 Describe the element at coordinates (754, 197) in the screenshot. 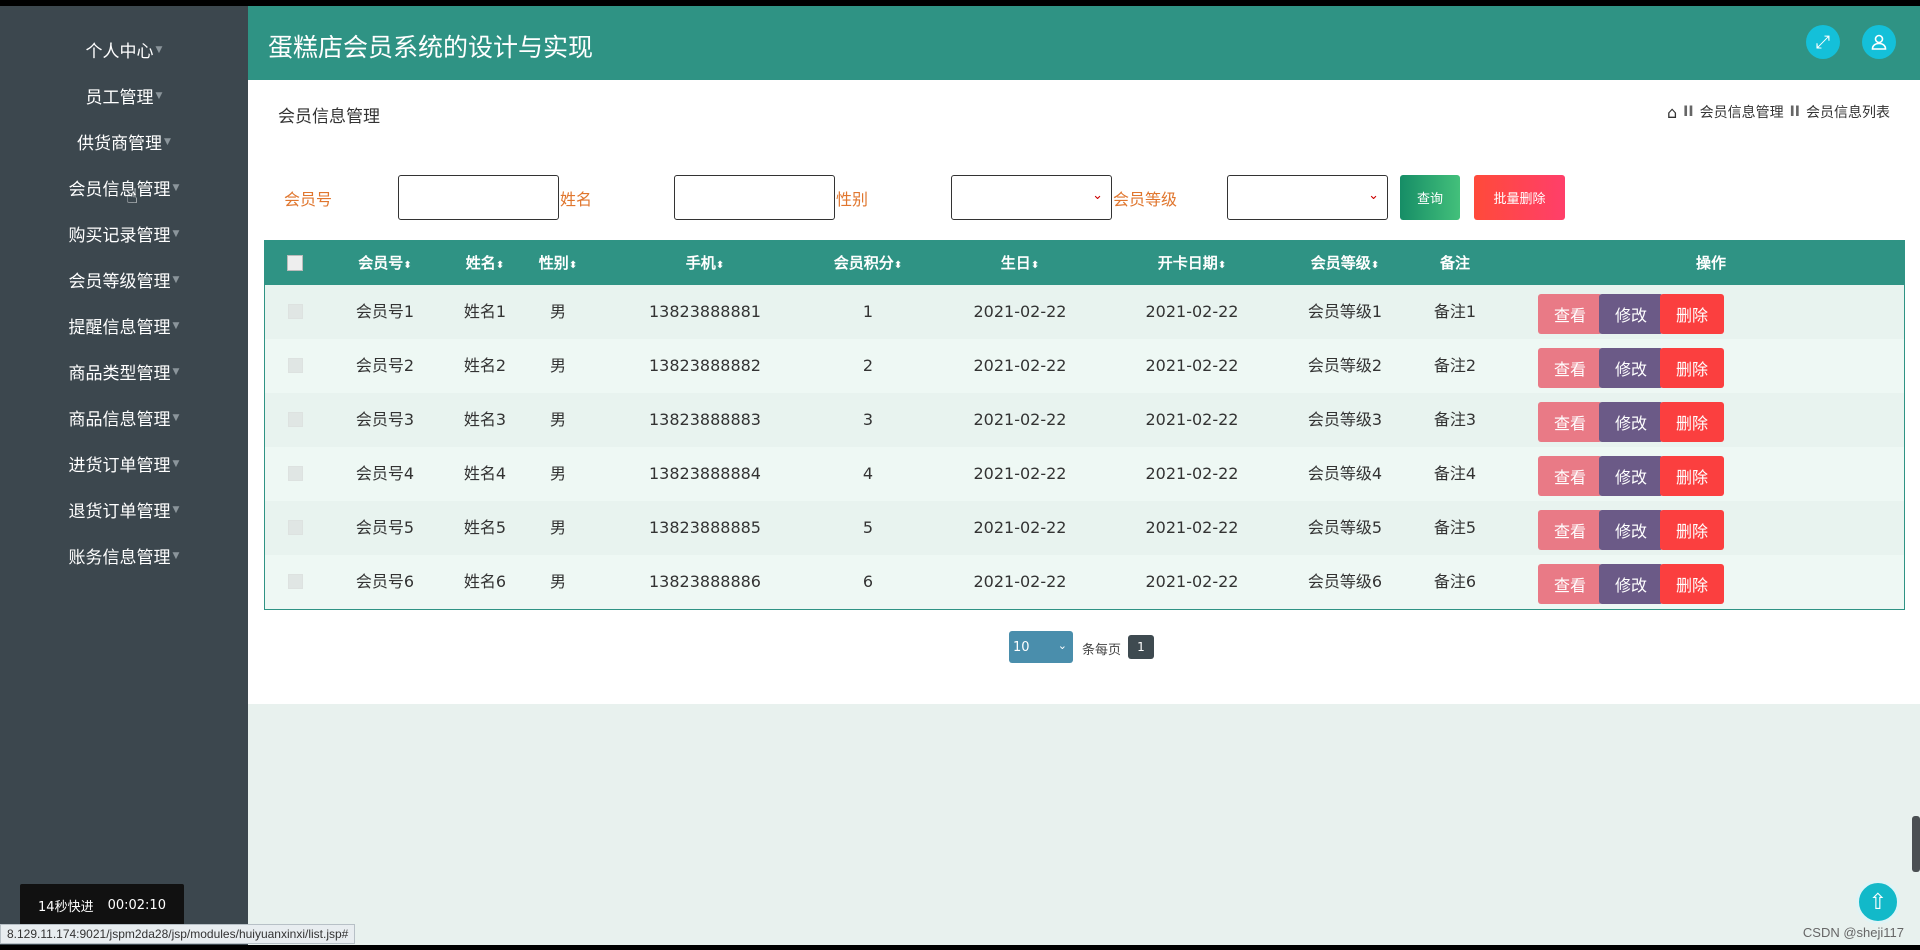

I see `name-input` at that location.